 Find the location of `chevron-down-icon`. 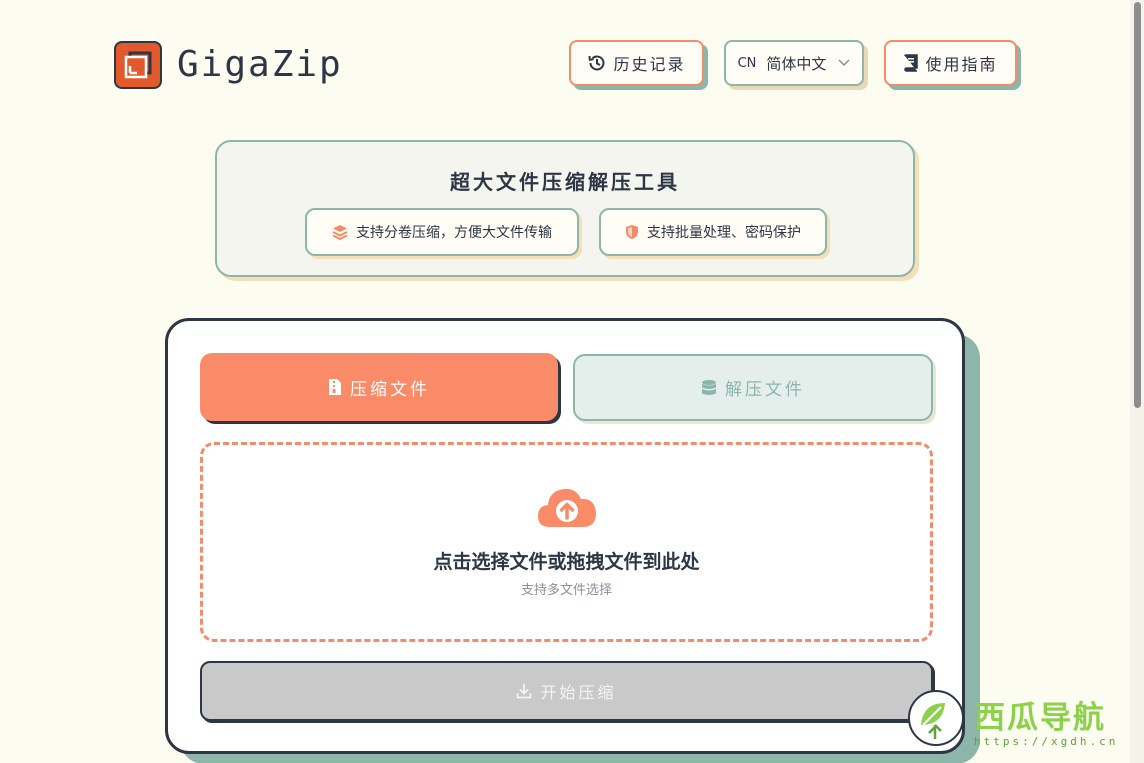

chevron-down-icon is located at coordinates (844, 63).